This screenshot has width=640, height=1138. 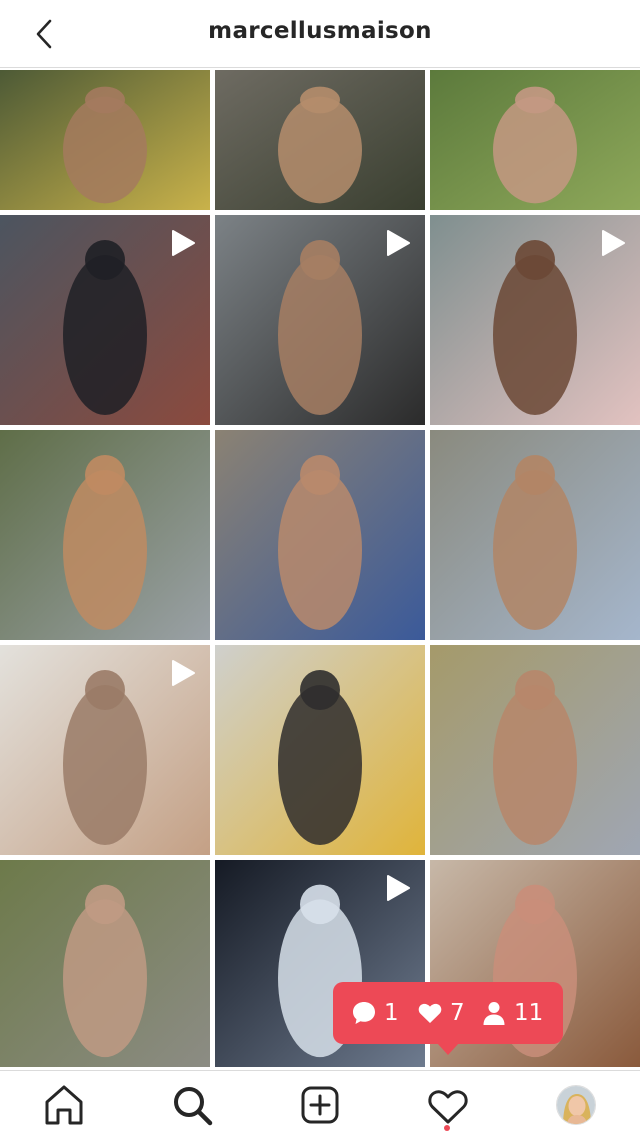 I want to click on new-post-button, so click(x=320, y=1105).